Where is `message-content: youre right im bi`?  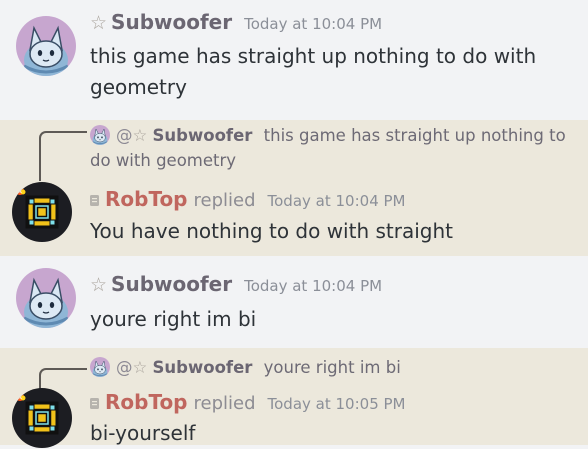 message-content: youre right im bi is located at coordinates (173, 319).